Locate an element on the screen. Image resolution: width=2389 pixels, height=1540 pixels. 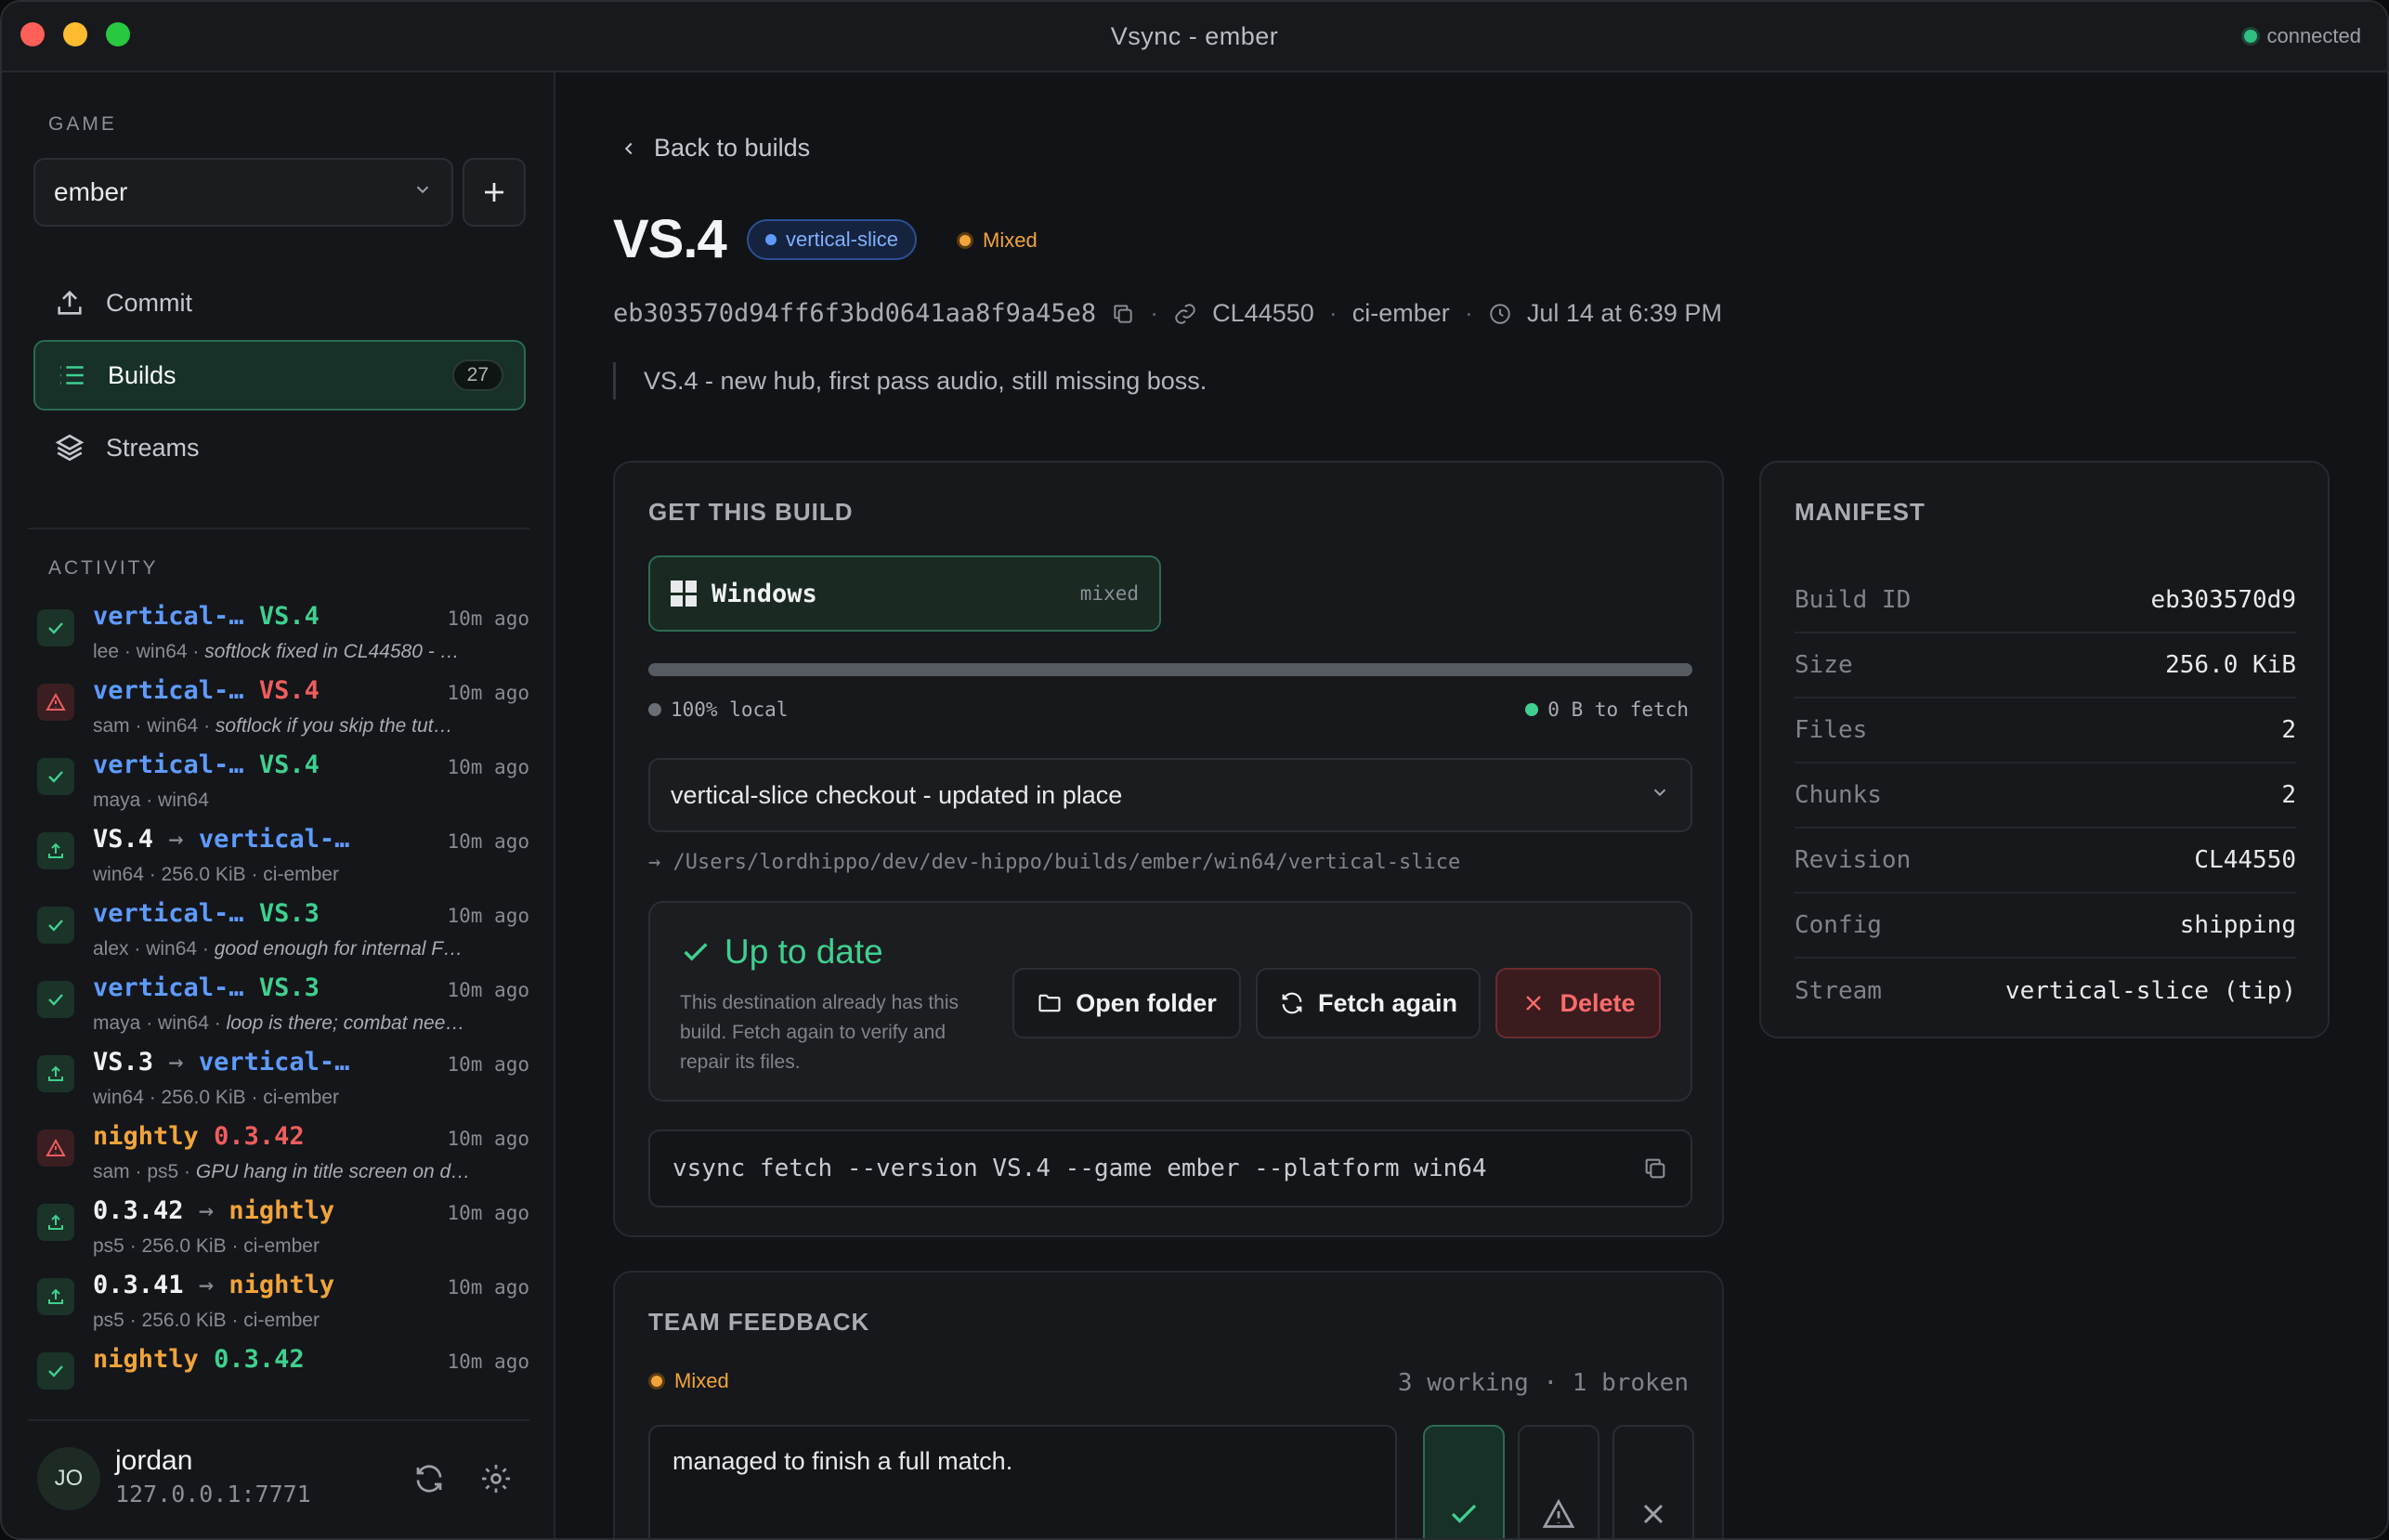
activity-platform: ps5 is located at coordinates (163, 1171).